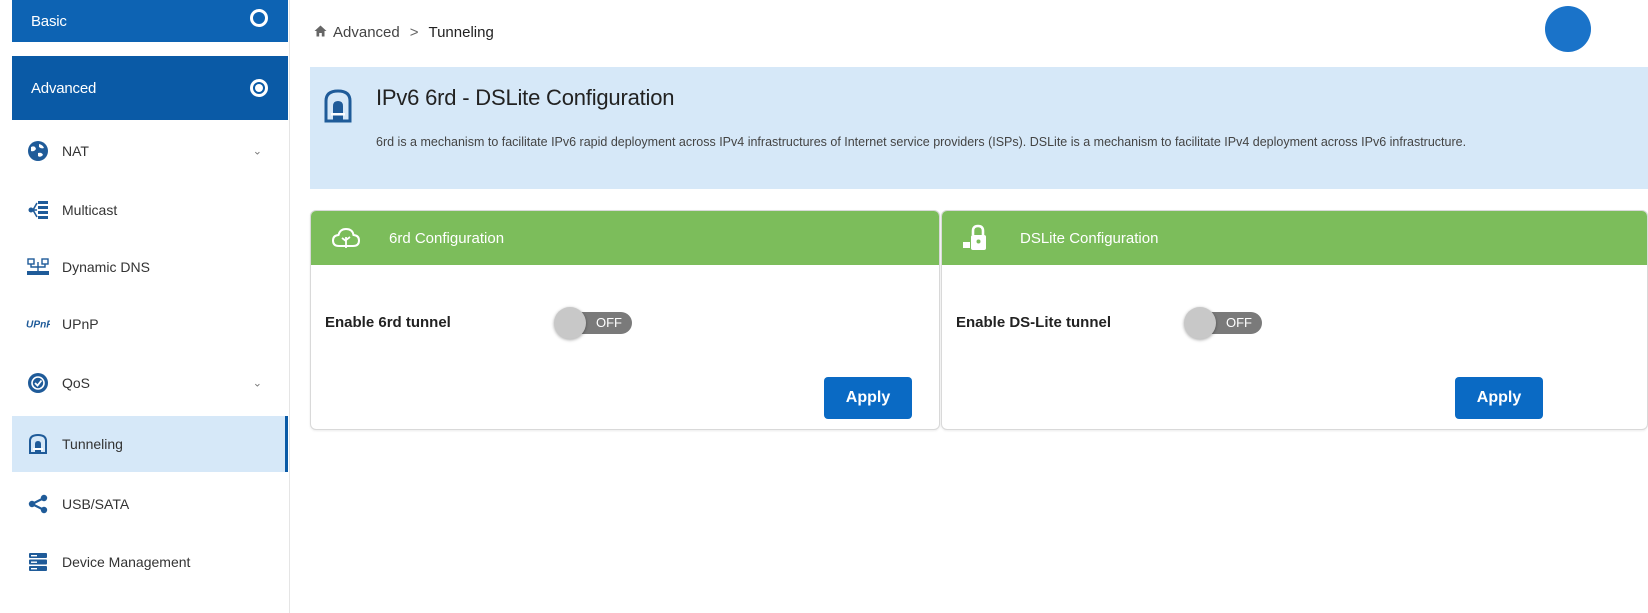 The width and height of the screenshot is (1648, 613). What do you see at coordinates (38, 267) in the screenshot?
I see `dns-icon` at bounding box center [38, 267].